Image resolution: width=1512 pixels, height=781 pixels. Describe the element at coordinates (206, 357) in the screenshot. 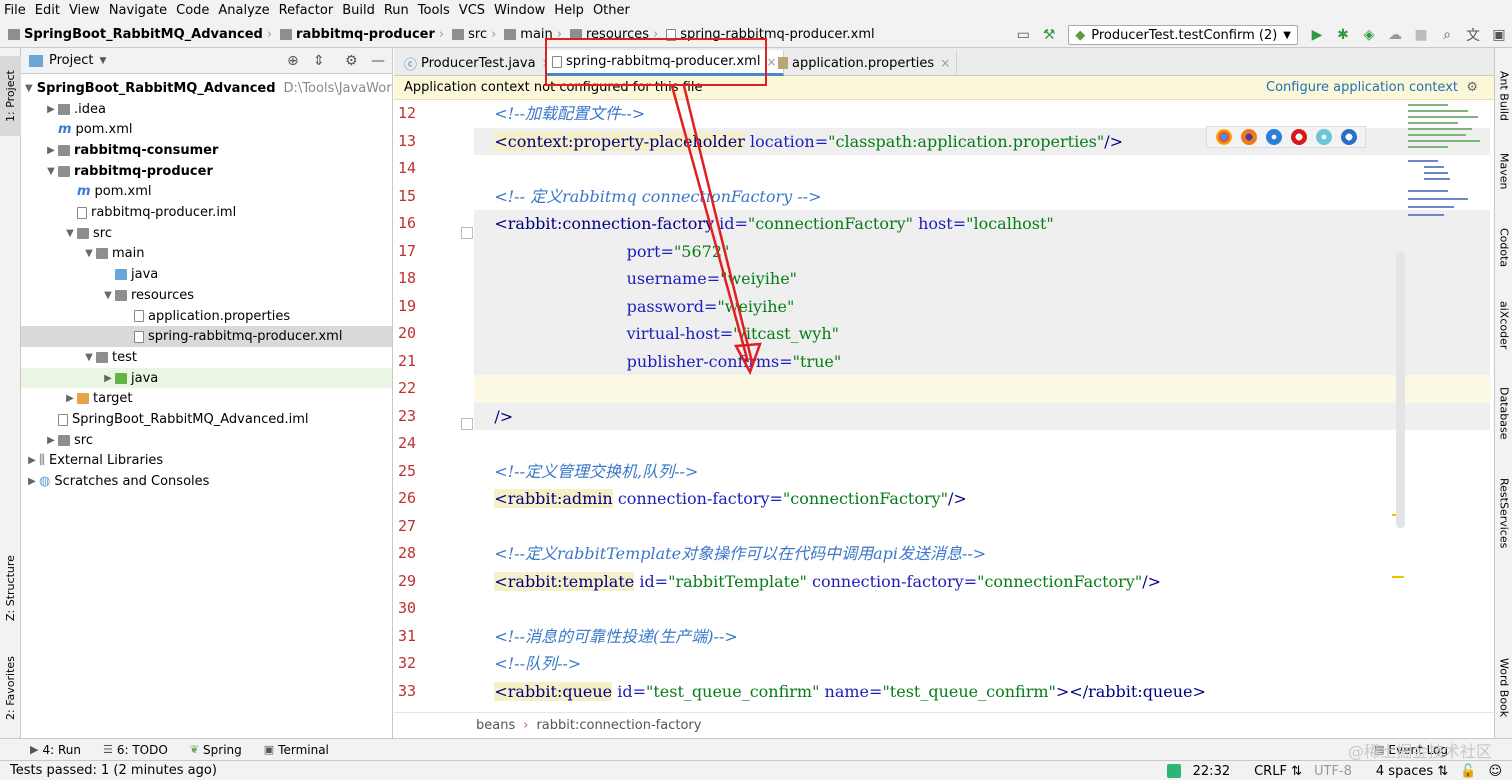

I see `tree-item: ▼ test` at that location.